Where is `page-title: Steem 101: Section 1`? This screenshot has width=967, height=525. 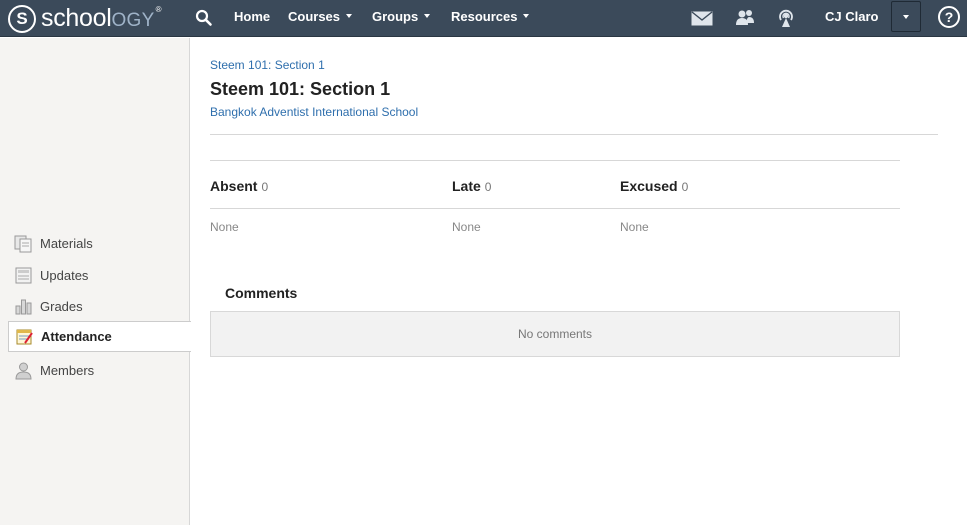 page-title: Steem 101: Section 1 is located at coordinates (300, 89).